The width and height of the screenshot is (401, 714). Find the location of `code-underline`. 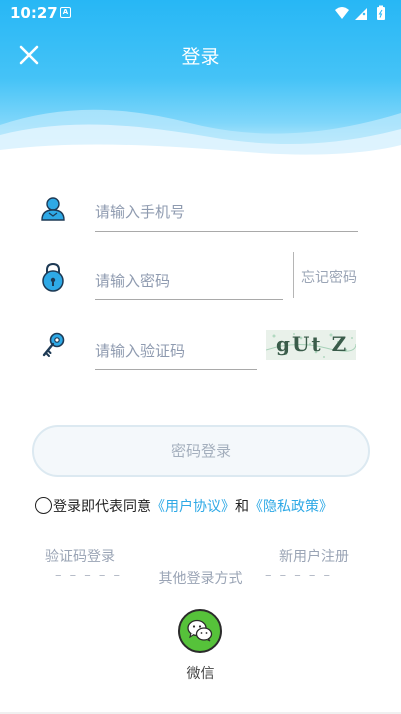

code-underline is located at coordinates (176, 369).